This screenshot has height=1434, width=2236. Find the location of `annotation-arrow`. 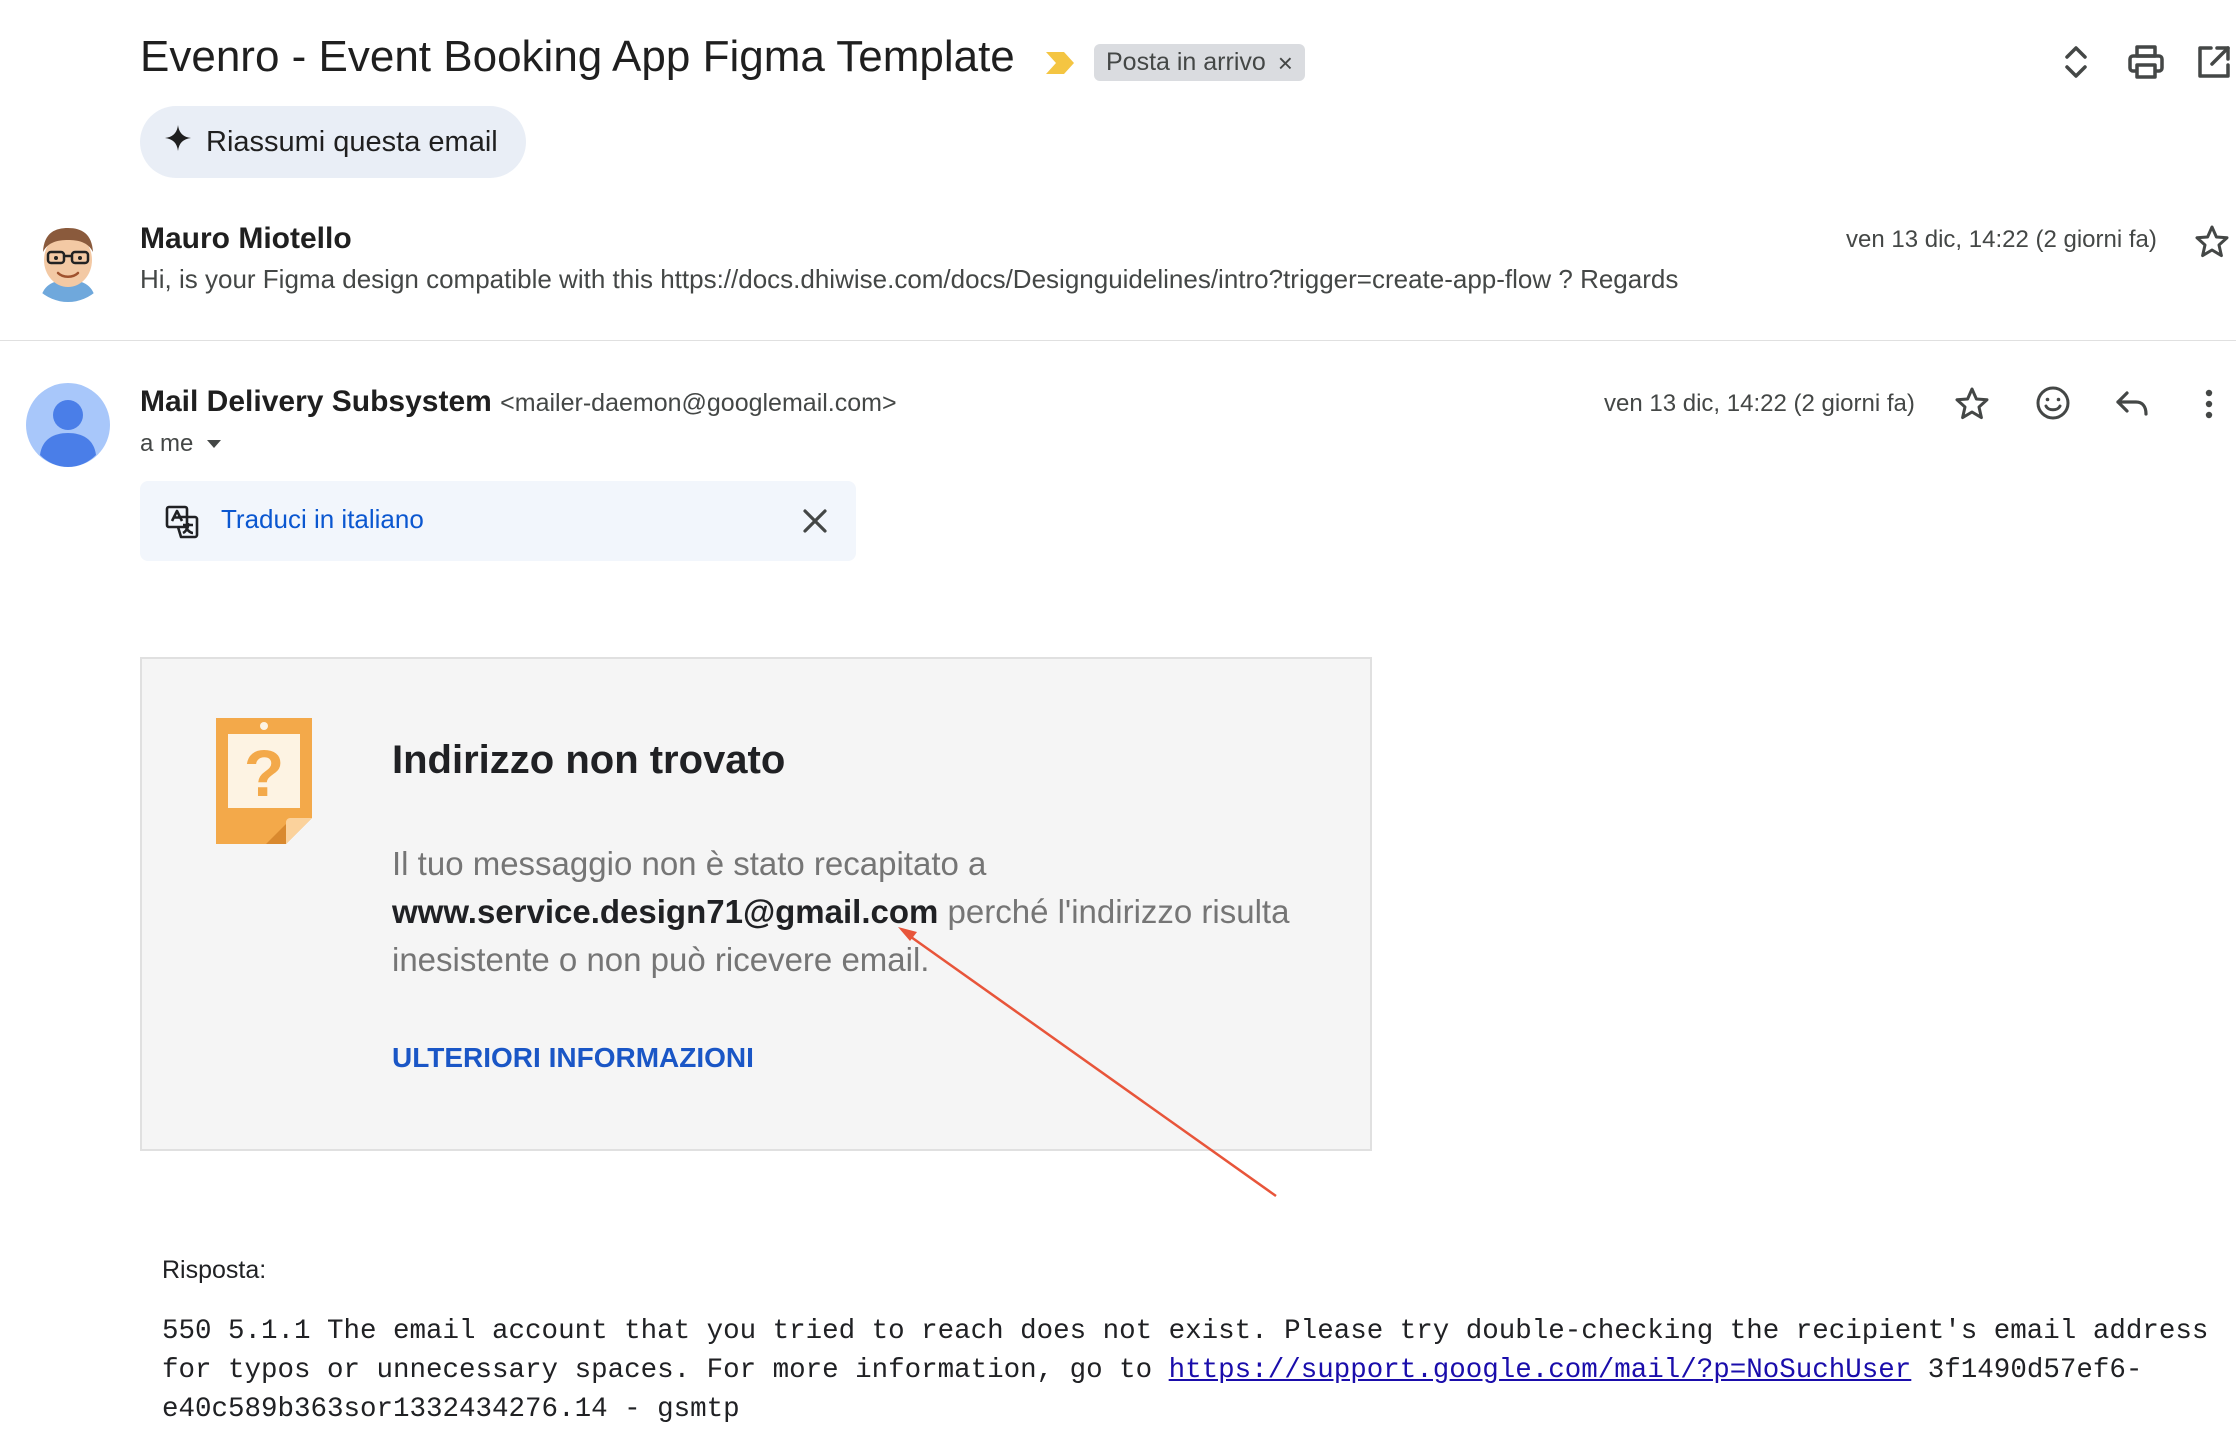

annotation-arrow is located at coordinates (1087, 1062).